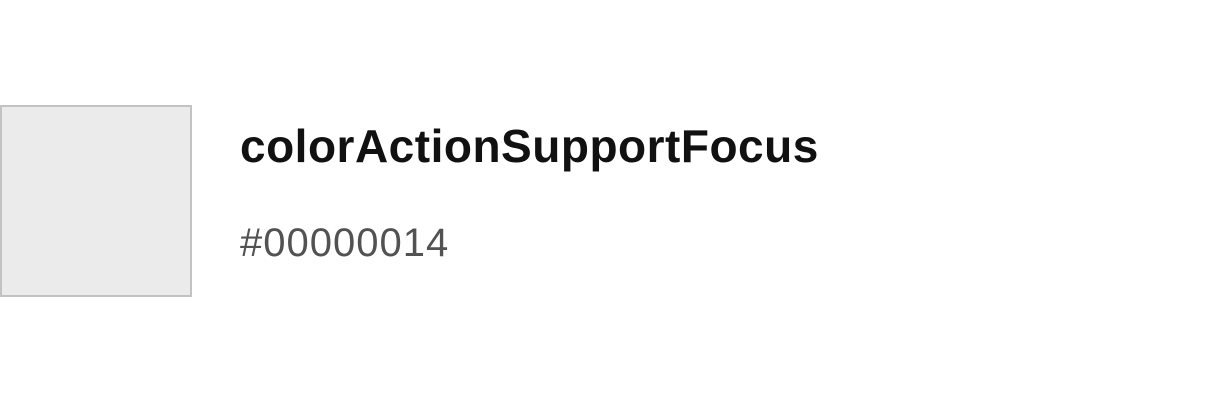 The image size is (1206, 402). What do you see at coordinates (96, 201) in the screenshot?
I see `color-swatch` at bounding box center [96, 201].